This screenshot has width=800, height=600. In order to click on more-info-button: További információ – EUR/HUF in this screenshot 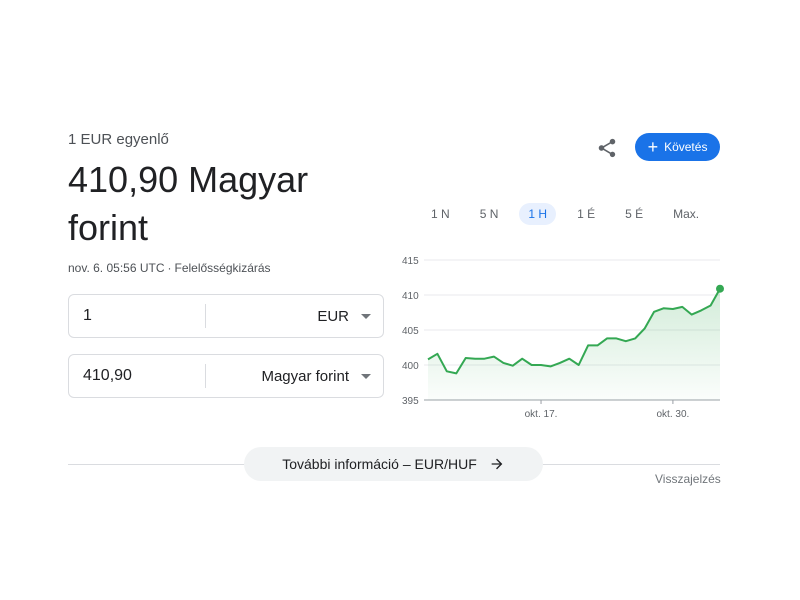, I will do `click(393, 464)`.